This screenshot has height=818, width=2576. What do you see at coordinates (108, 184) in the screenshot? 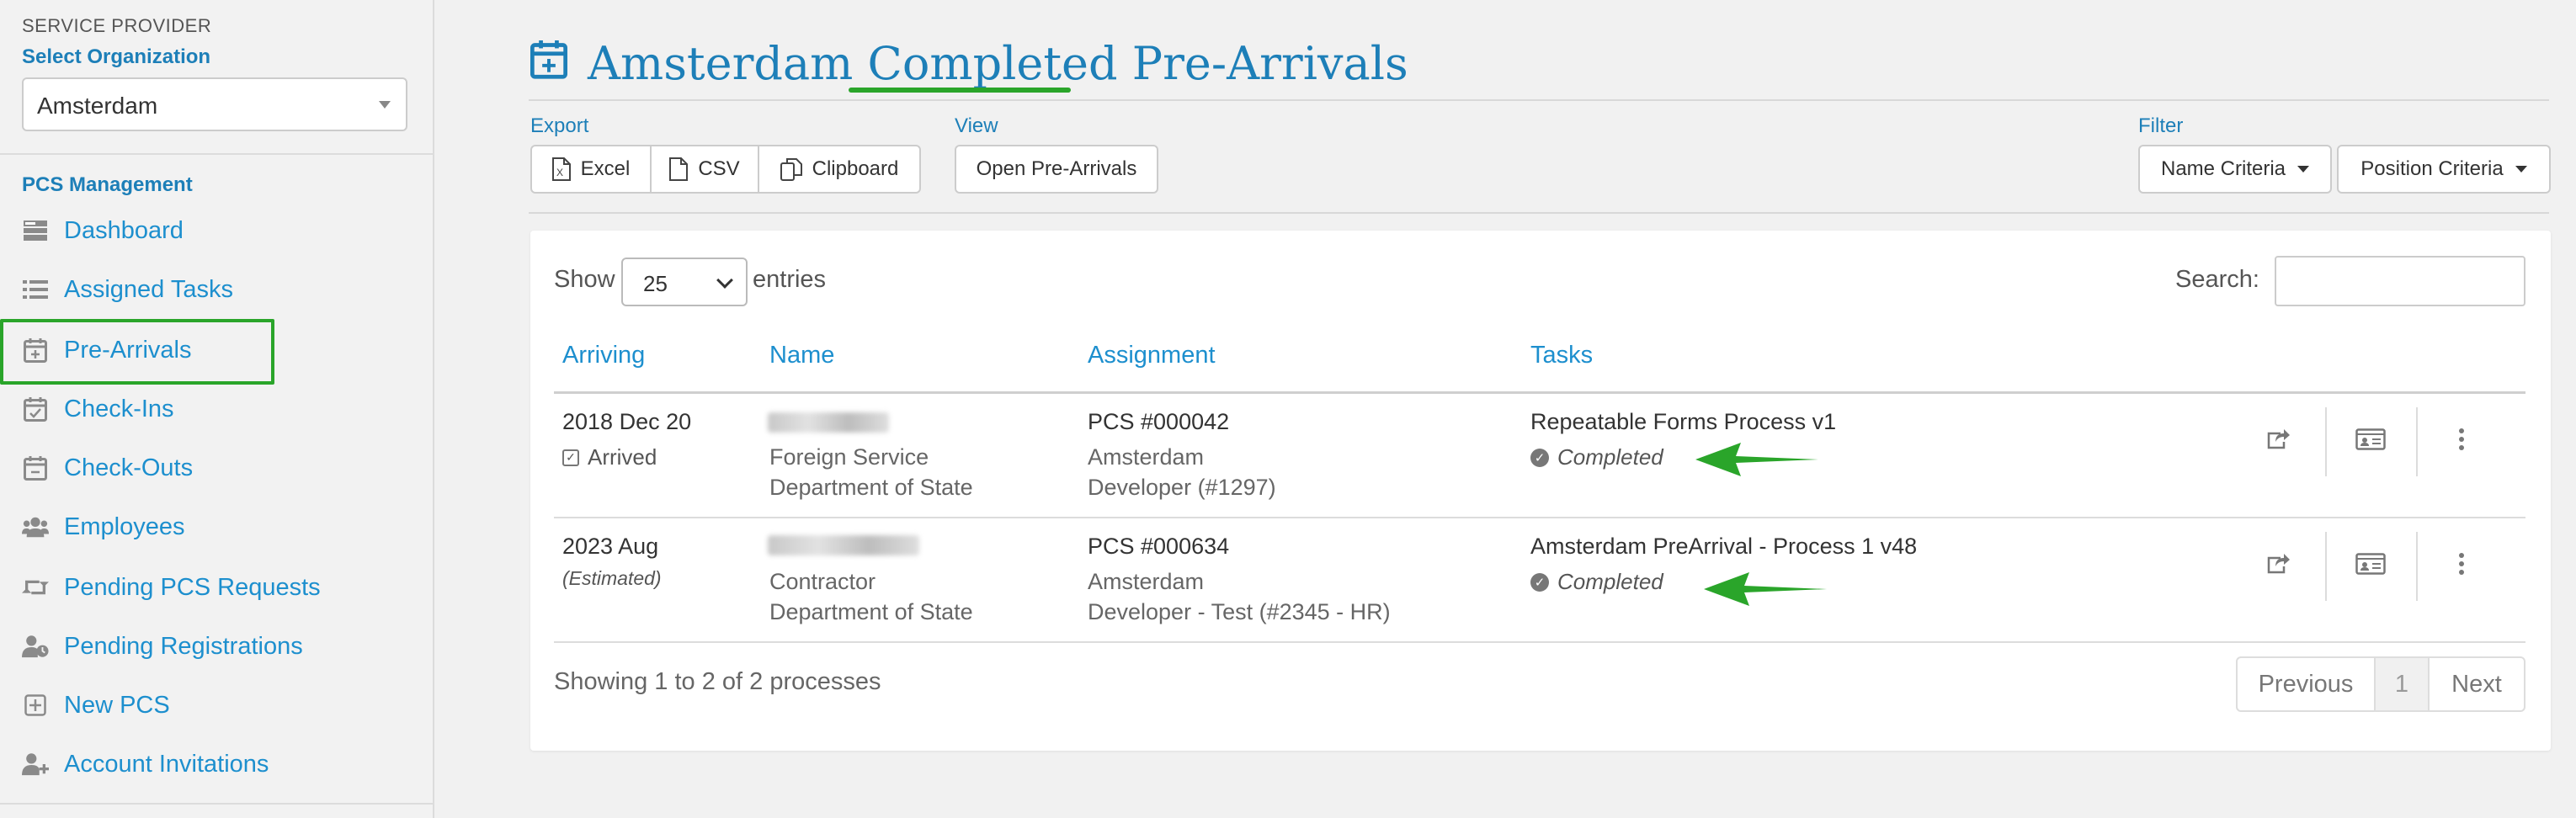
I see `pcs-management-title: PCS Management` at bounding box center [108, 184].